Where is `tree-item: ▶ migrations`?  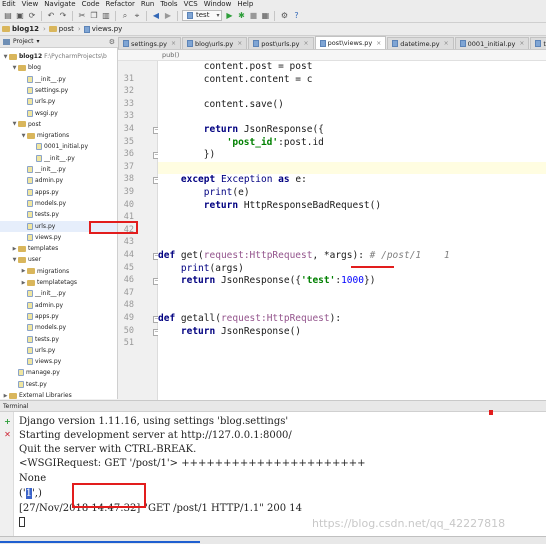 tree-item: ▶ migrations is located at coordinates (58, 271).